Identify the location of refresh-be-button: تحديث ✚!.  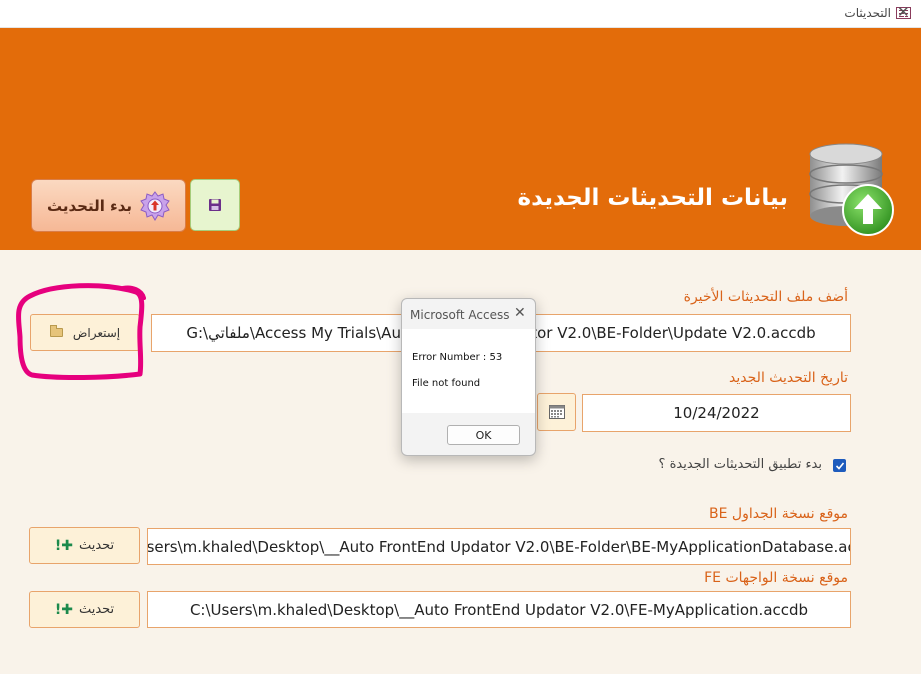
(84, 545).